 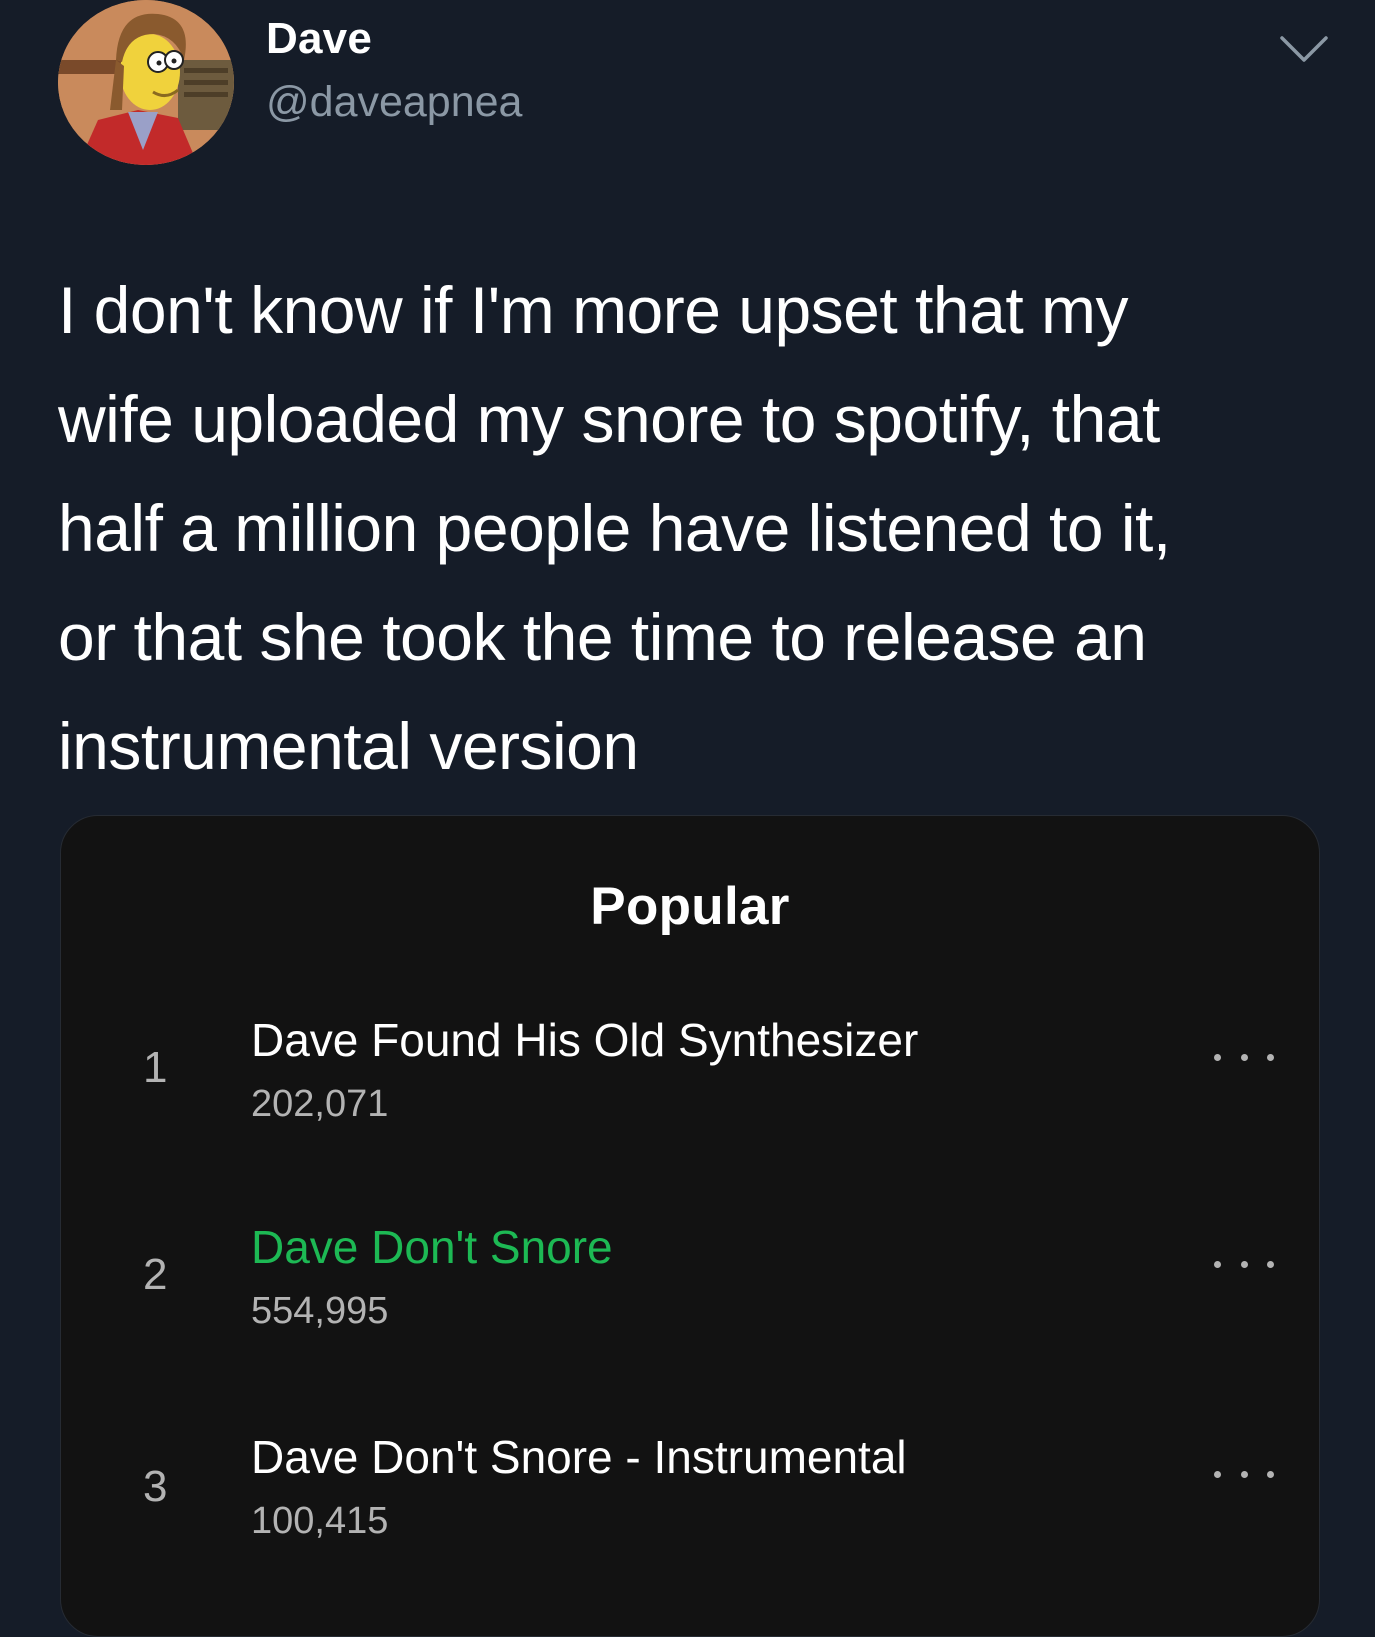 I want to click on cartoon-avatar-icon, so click(x=146, y=82).